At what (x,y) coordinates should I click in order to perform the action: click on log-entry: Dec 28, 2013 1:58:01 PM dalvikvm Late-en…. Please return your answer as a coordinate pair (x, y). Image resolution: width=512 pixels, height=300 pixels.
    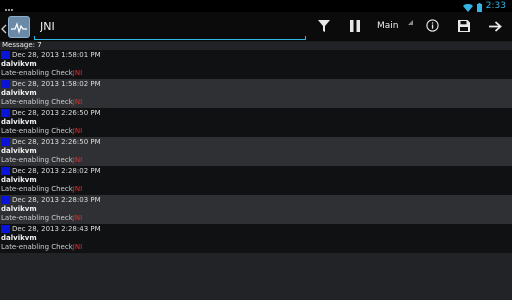
    Looking at the image, I should click on (256, 64).